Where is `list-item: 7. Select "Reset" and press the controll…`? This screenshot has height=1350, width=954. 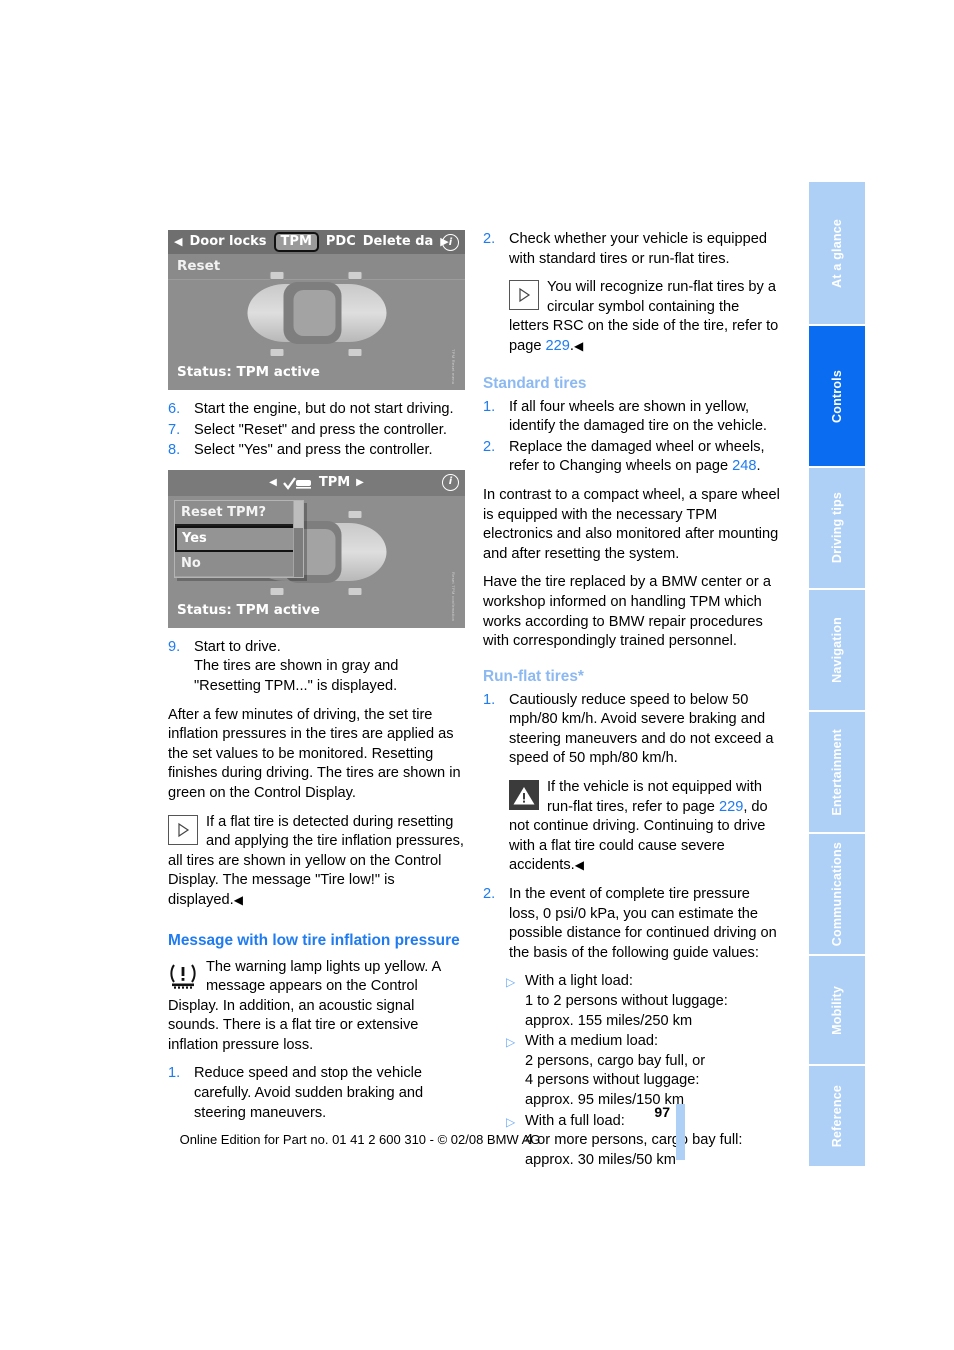 list-item: 7. Select "Reset" and press the controll… is located at coordinates (316, 431).